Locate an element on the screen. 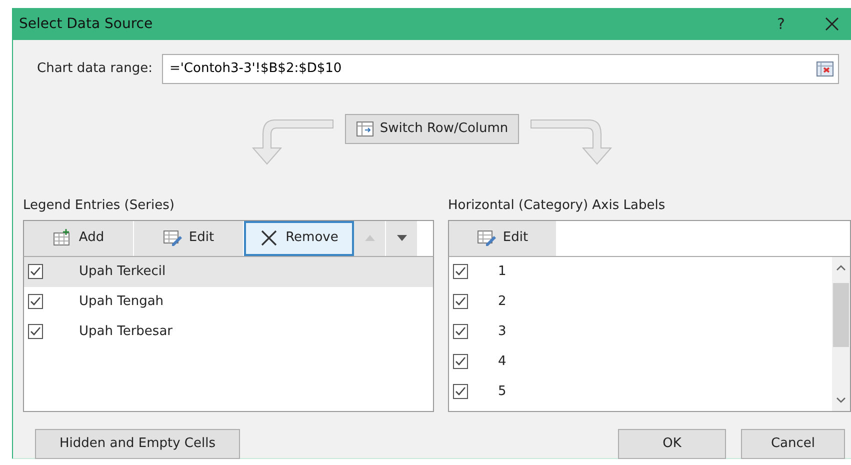 Image resolution: width=851 pixels, height=465 pixels. field-label: Chart data range: is located at coordinates (94, 69).